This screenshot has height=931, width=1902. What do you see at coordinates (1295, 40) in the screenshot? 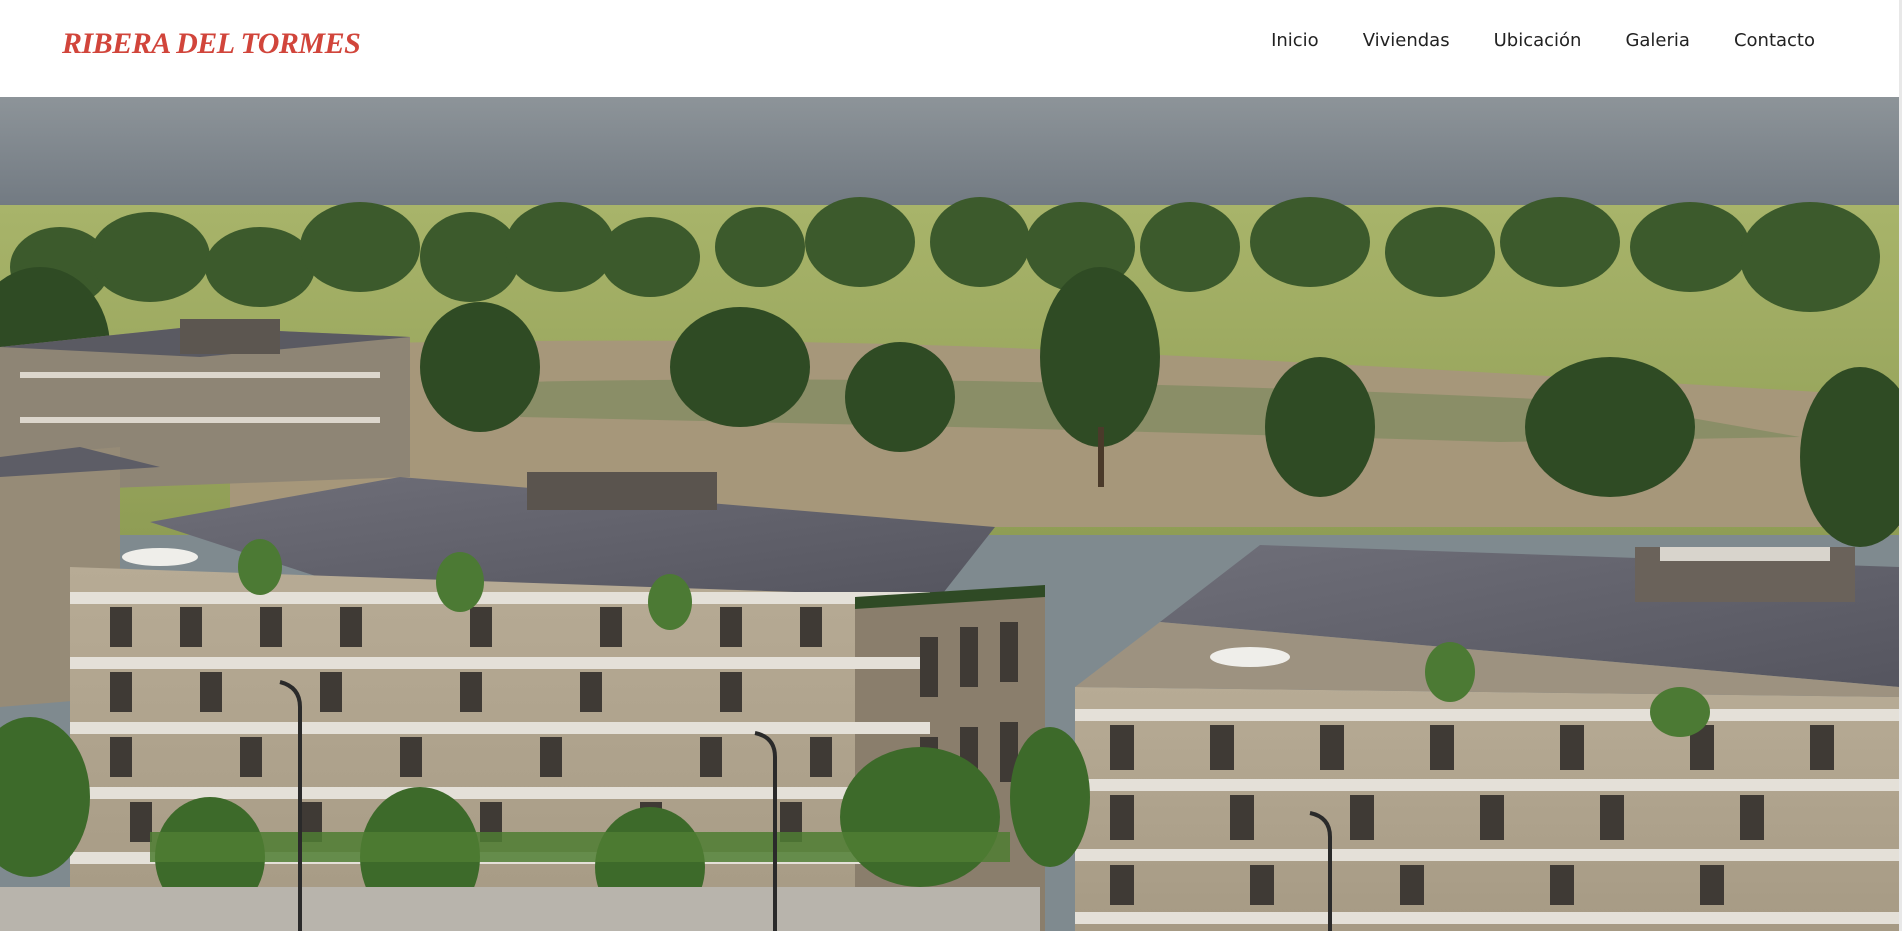
I see `nav-link-inicio: Inicio` at bounding box center [1295, 40].